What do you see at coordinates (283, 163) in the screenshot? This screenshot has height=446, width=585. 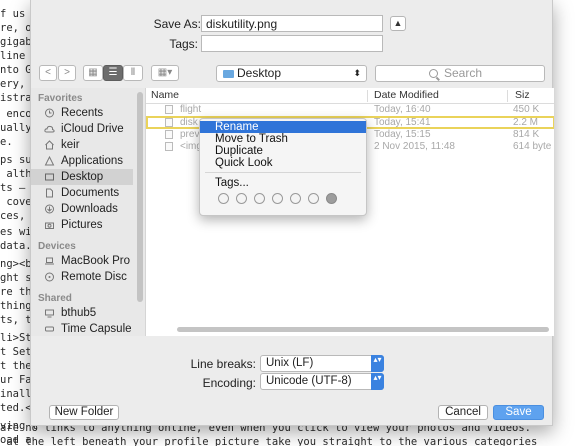 I see `menu-item-quick-look: Quick Look` at bounding box center [283, 163].